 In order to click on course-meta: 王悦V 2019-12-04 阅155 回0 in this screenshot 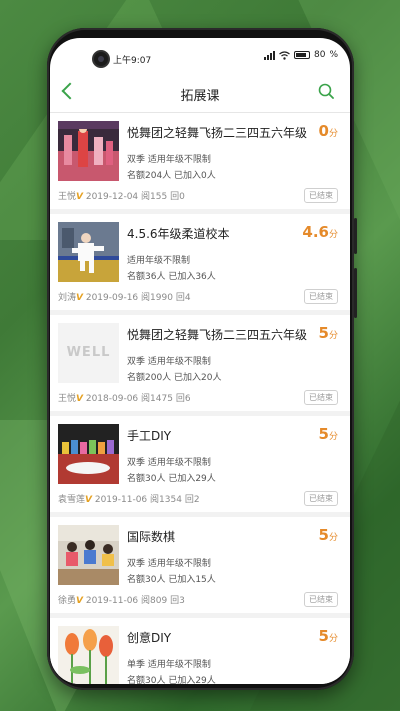, I will do `click(121, 195)`.